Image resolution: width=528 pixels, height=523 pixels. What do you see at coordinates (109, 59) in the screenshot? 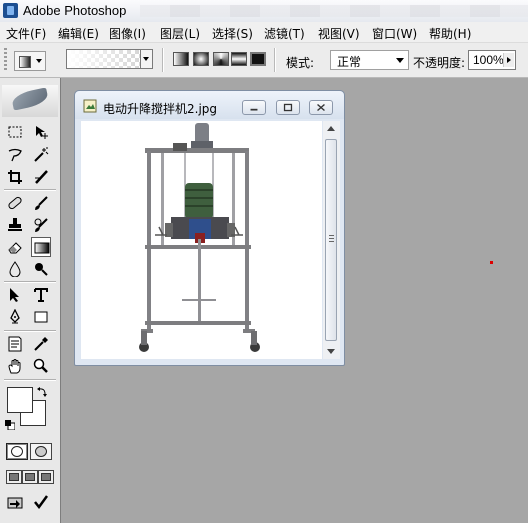
I see `gradient-picker` at bounding box center [109, 59].